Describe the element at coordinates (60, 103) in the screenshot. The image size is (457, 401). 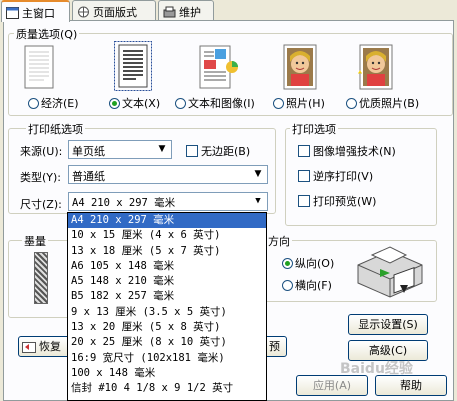
I see `economy-label: 经济(E)` at that location.